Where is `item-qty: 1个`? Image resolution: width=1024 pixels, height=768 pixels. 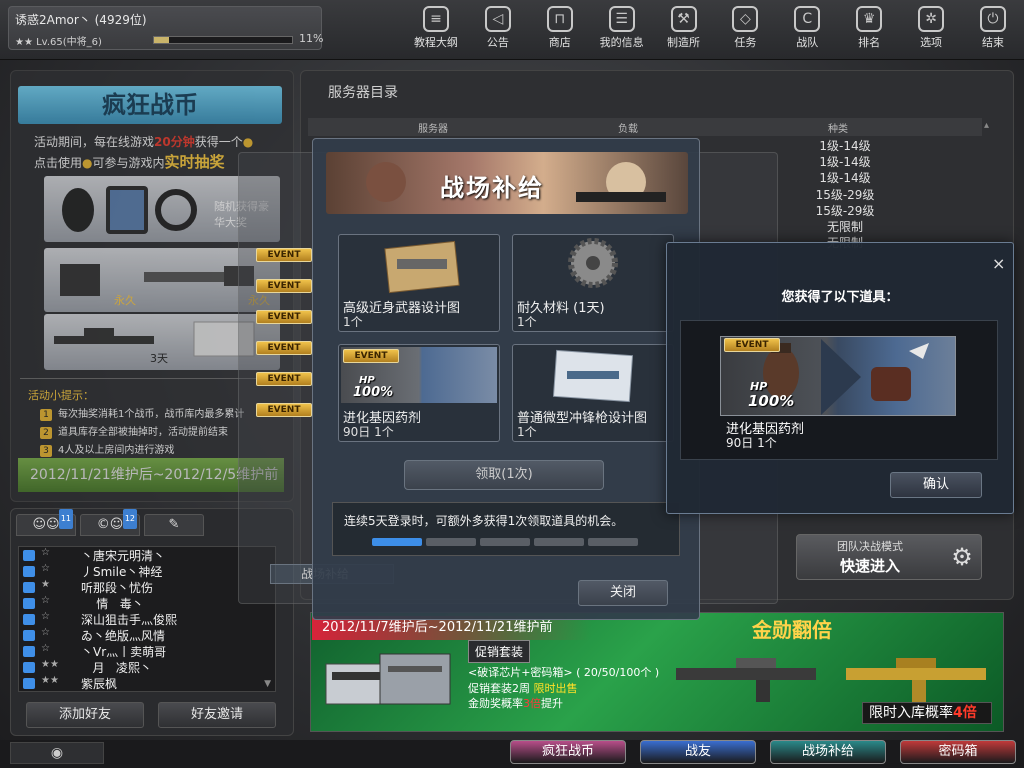
item-qty: 1个 is located at coordinates (527, 322).